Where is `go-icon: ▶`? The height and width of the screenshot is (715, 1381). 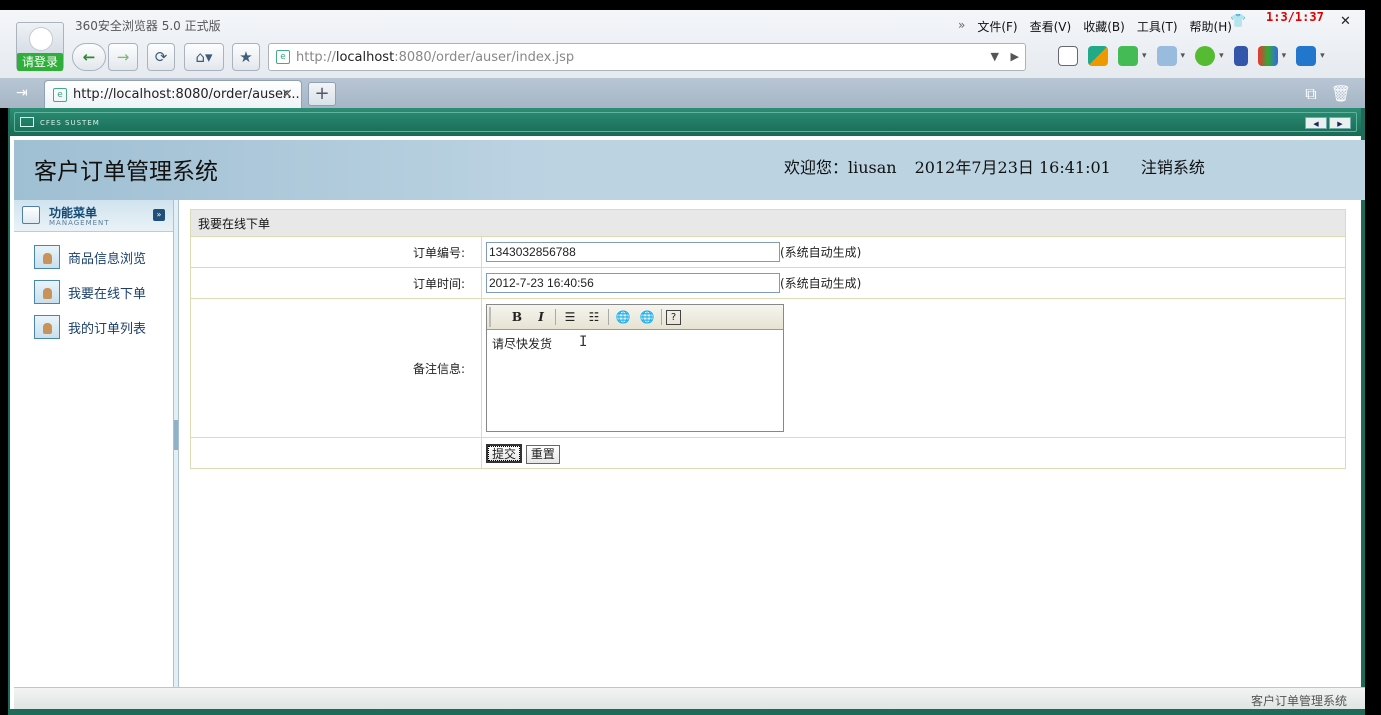 go-icon: ▶ is located at coordinates (1015, 56).